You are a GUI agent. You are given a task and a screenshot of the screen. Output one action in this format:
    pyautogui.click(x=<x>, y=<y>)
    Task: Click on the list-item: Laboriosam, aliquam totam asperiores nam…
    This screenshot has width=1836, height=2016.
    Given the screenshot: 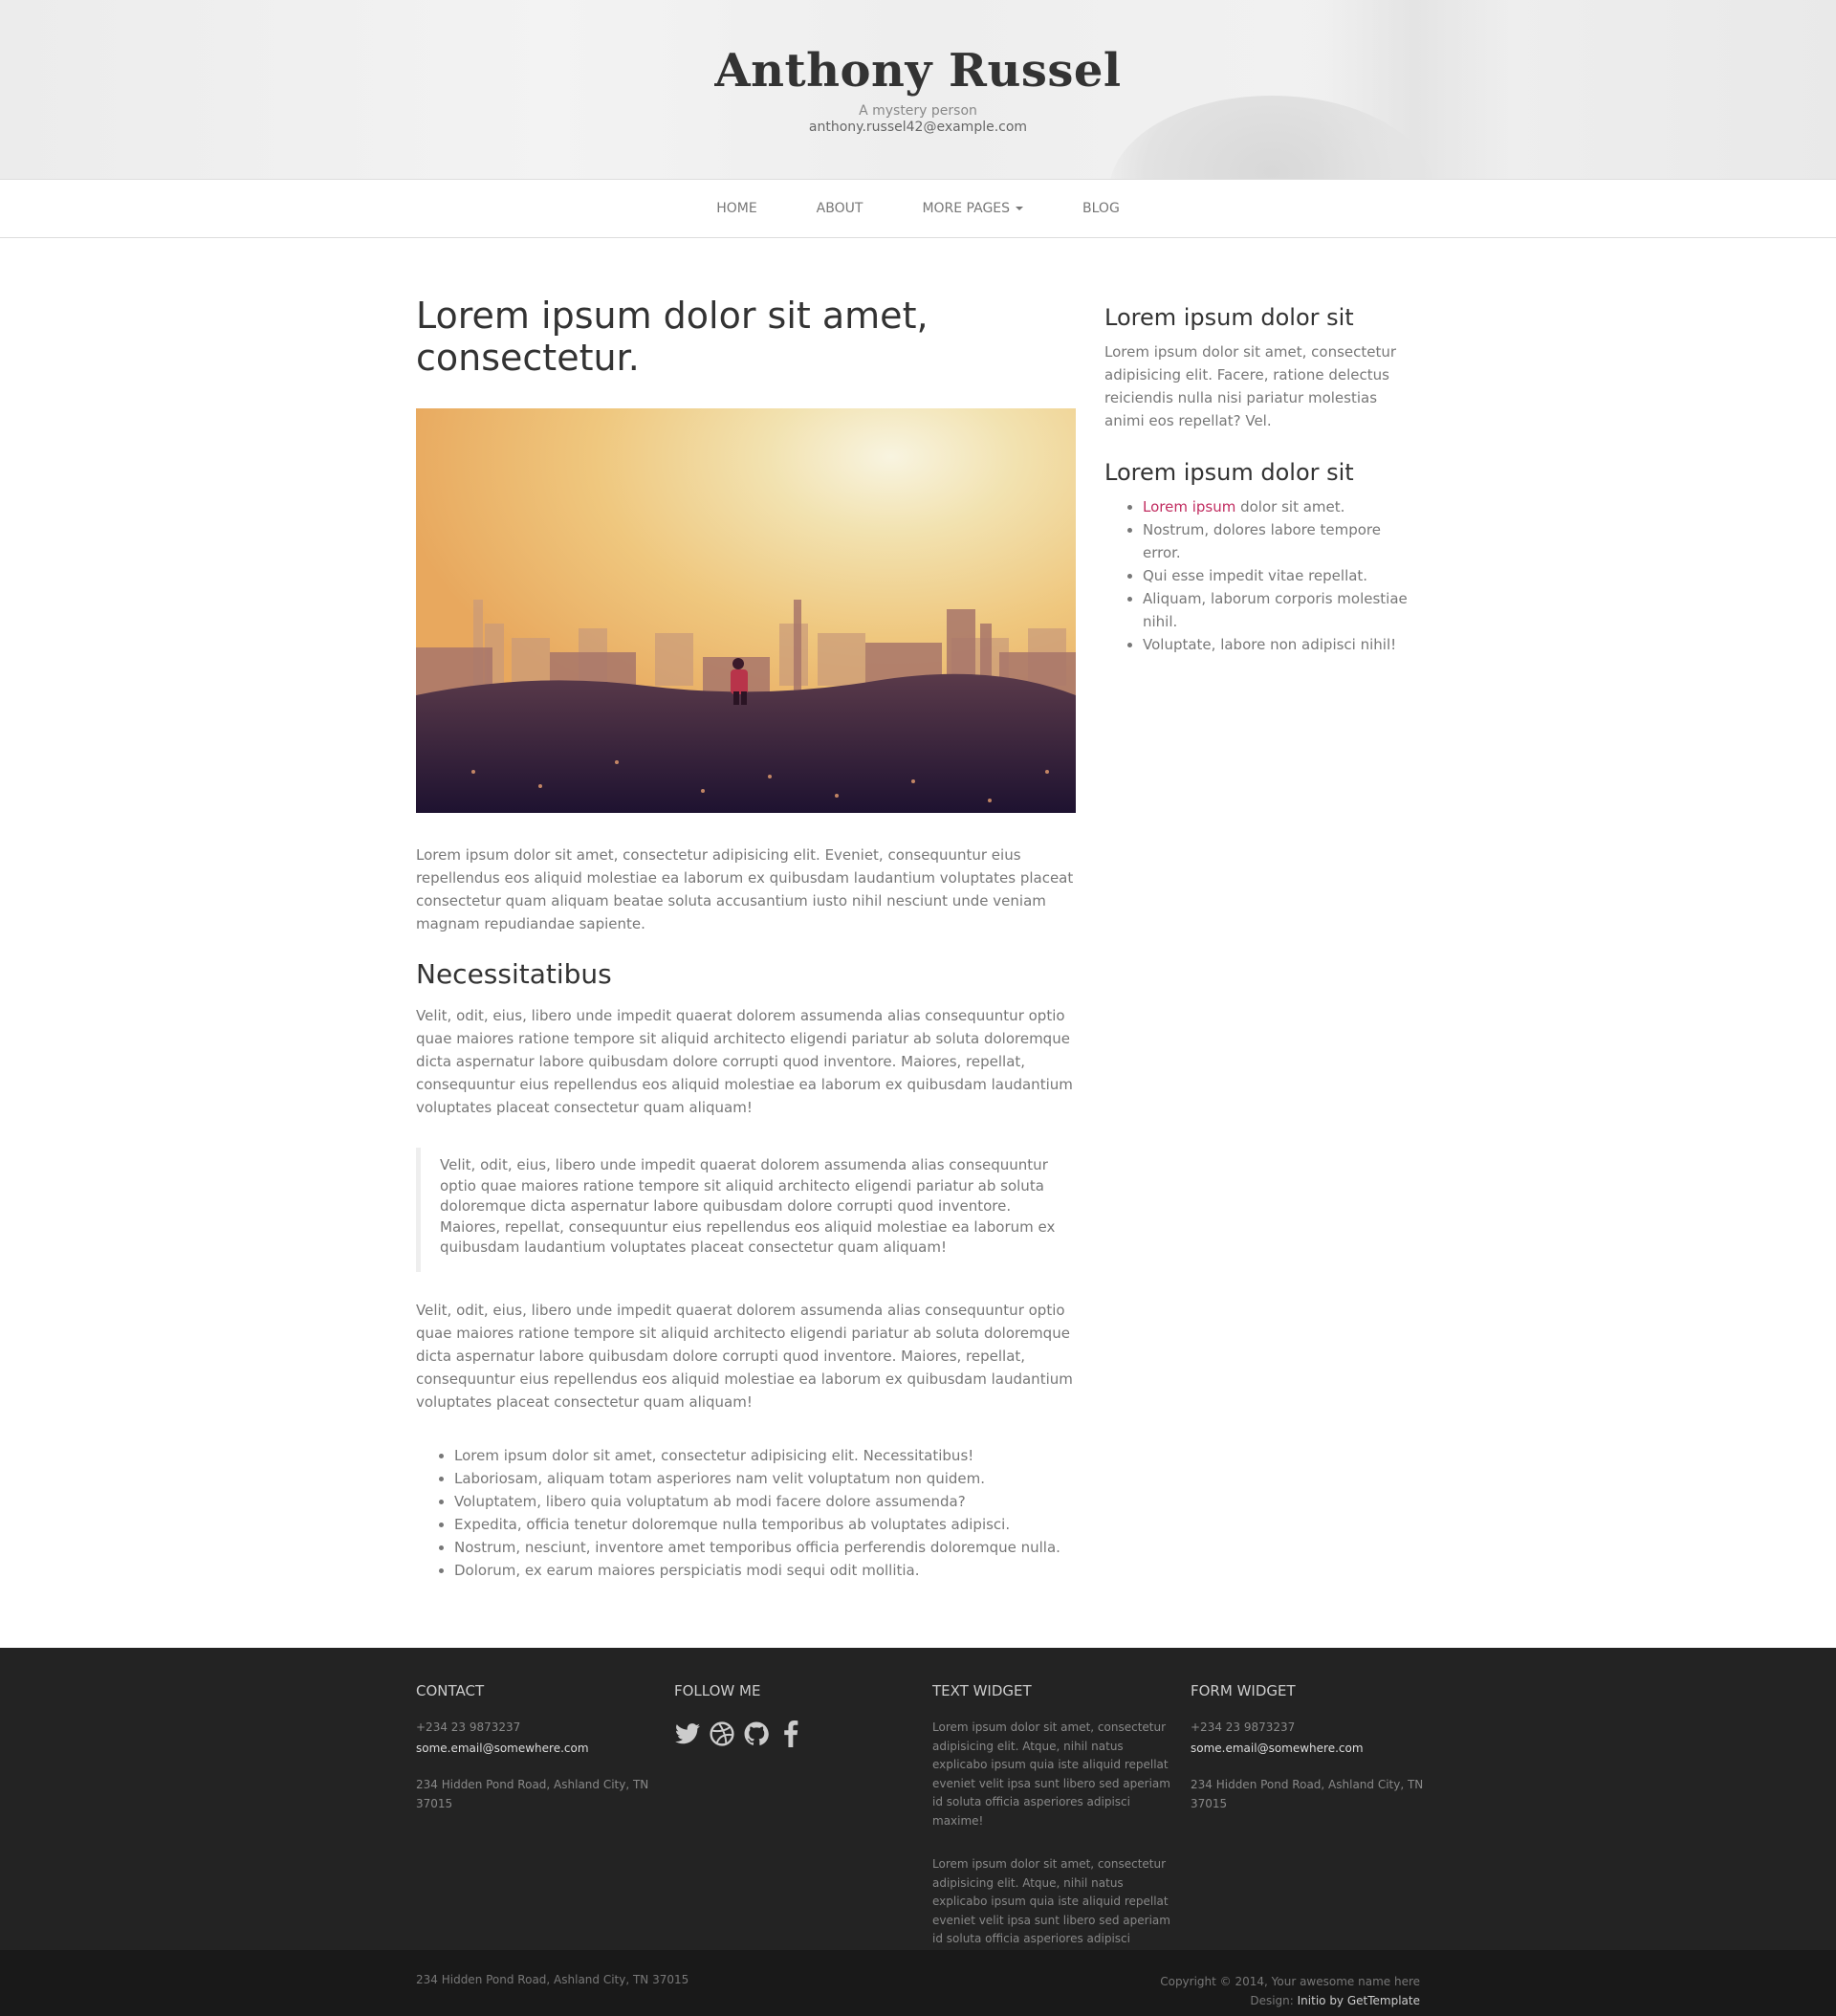 What is the action you would take?
    pyautogui.click(x=765, y=1478)
    